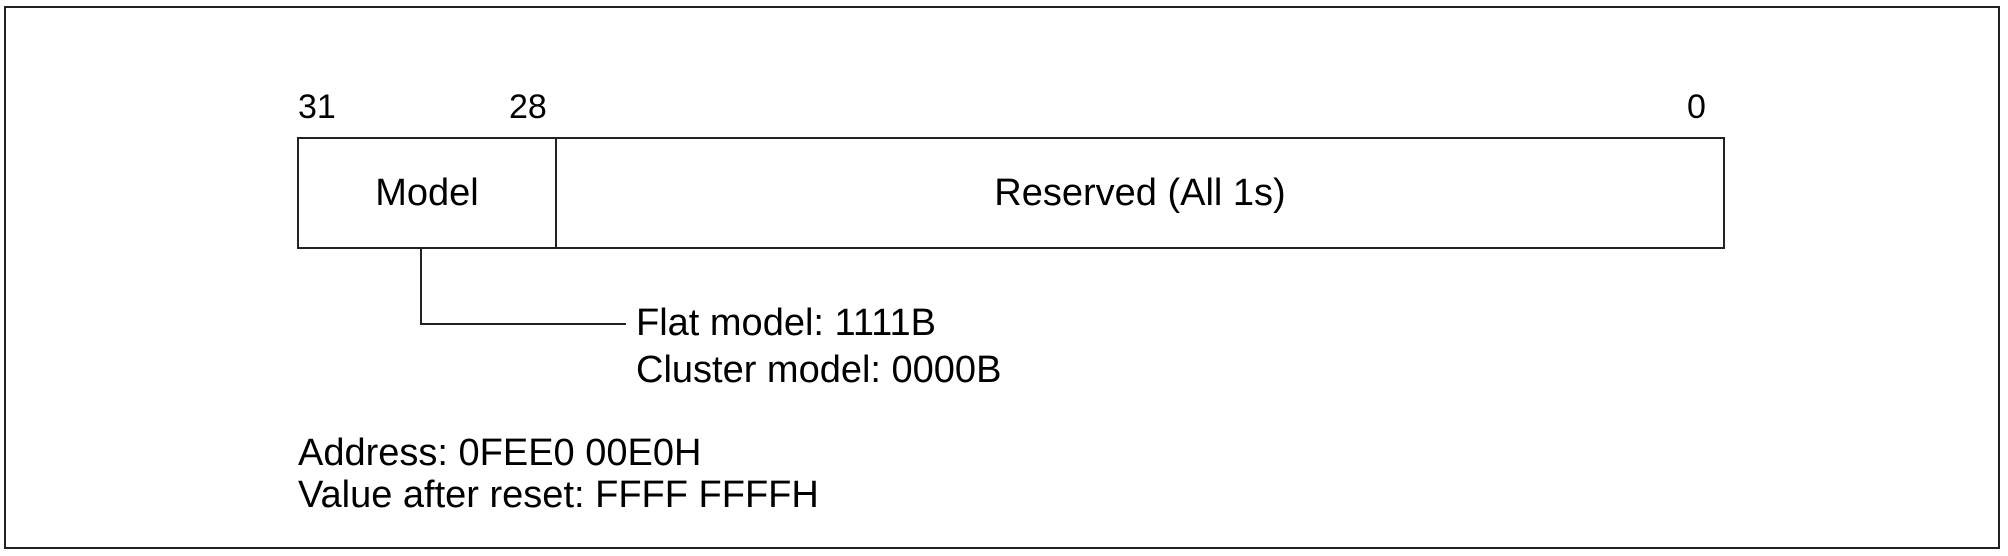 The height and width of the screenshot is (556, 2008). Describe the element at coordinates (786, 323) in the screenshot. I see `flat-model-text: Flat model: 1111B` at that location.